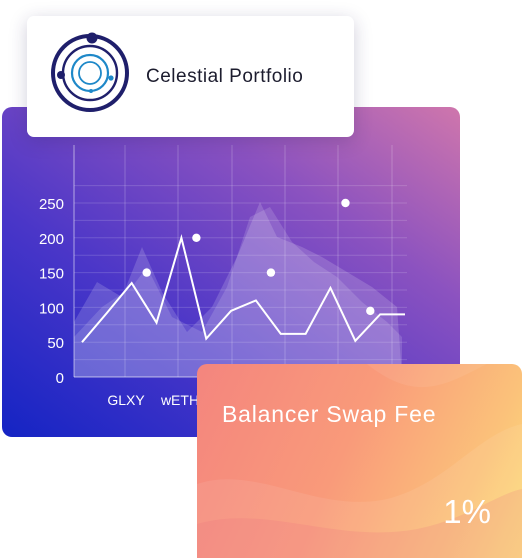 The width and height of the screenshot is (522, 558). What do you see at coordinates (179, 400) in the screenshot?
I see `x-tick-label: wETH` at bounding box center [179, 400].